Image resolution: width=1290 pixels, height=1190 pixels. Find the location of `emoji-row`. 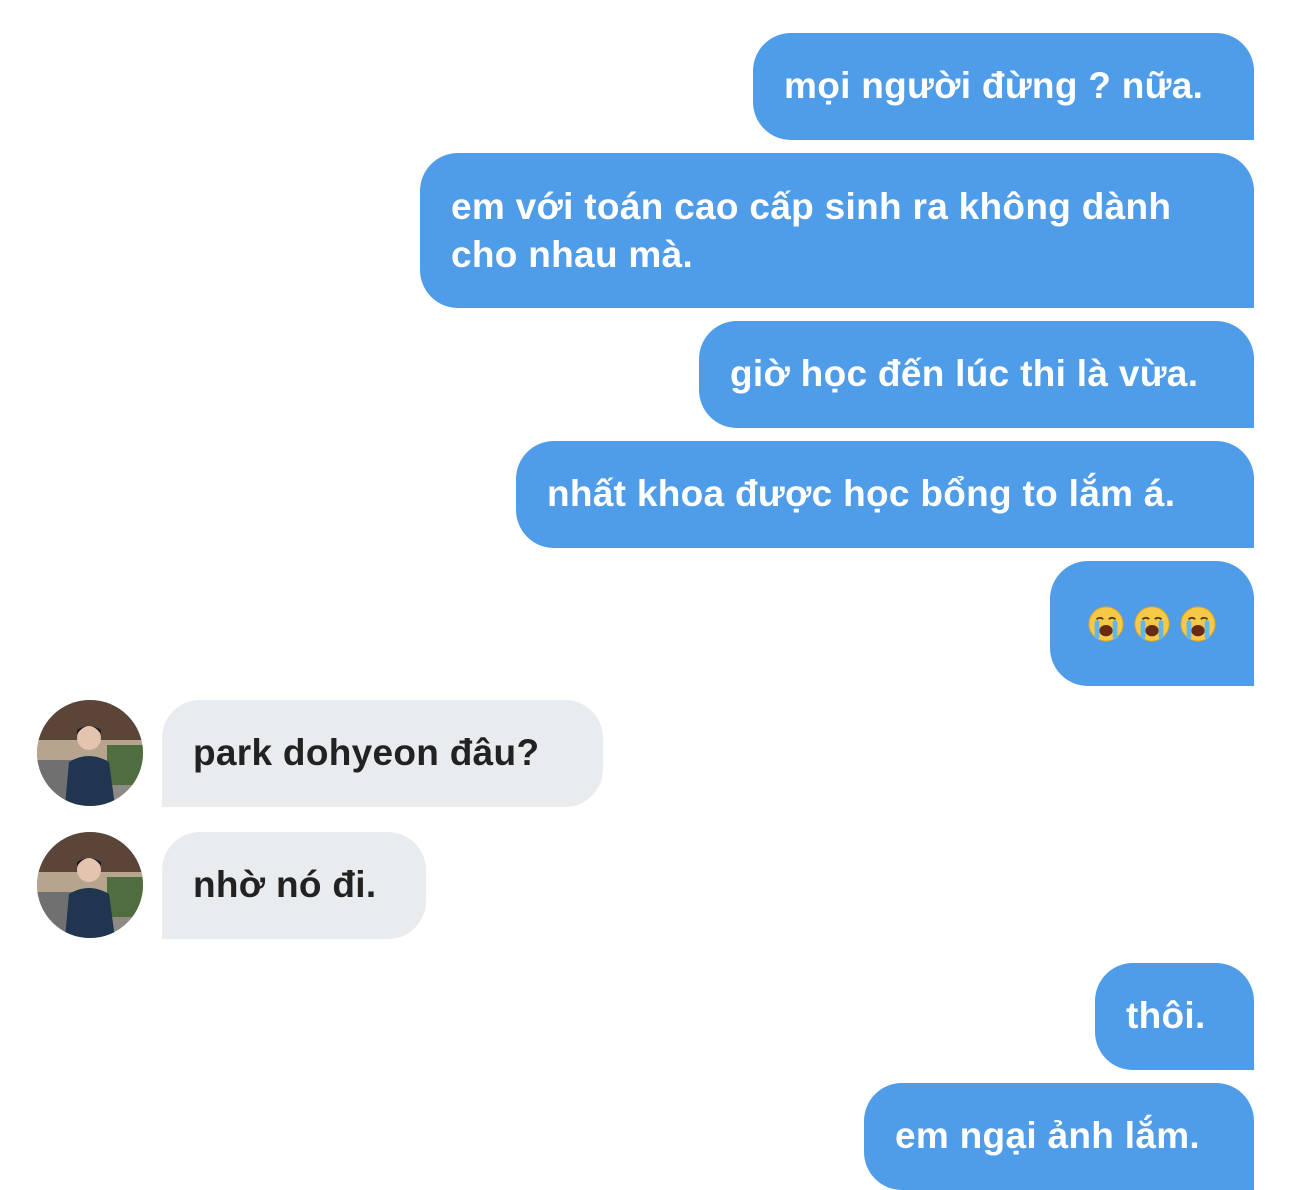

emoji-row is located at coordinates (1152, 623).